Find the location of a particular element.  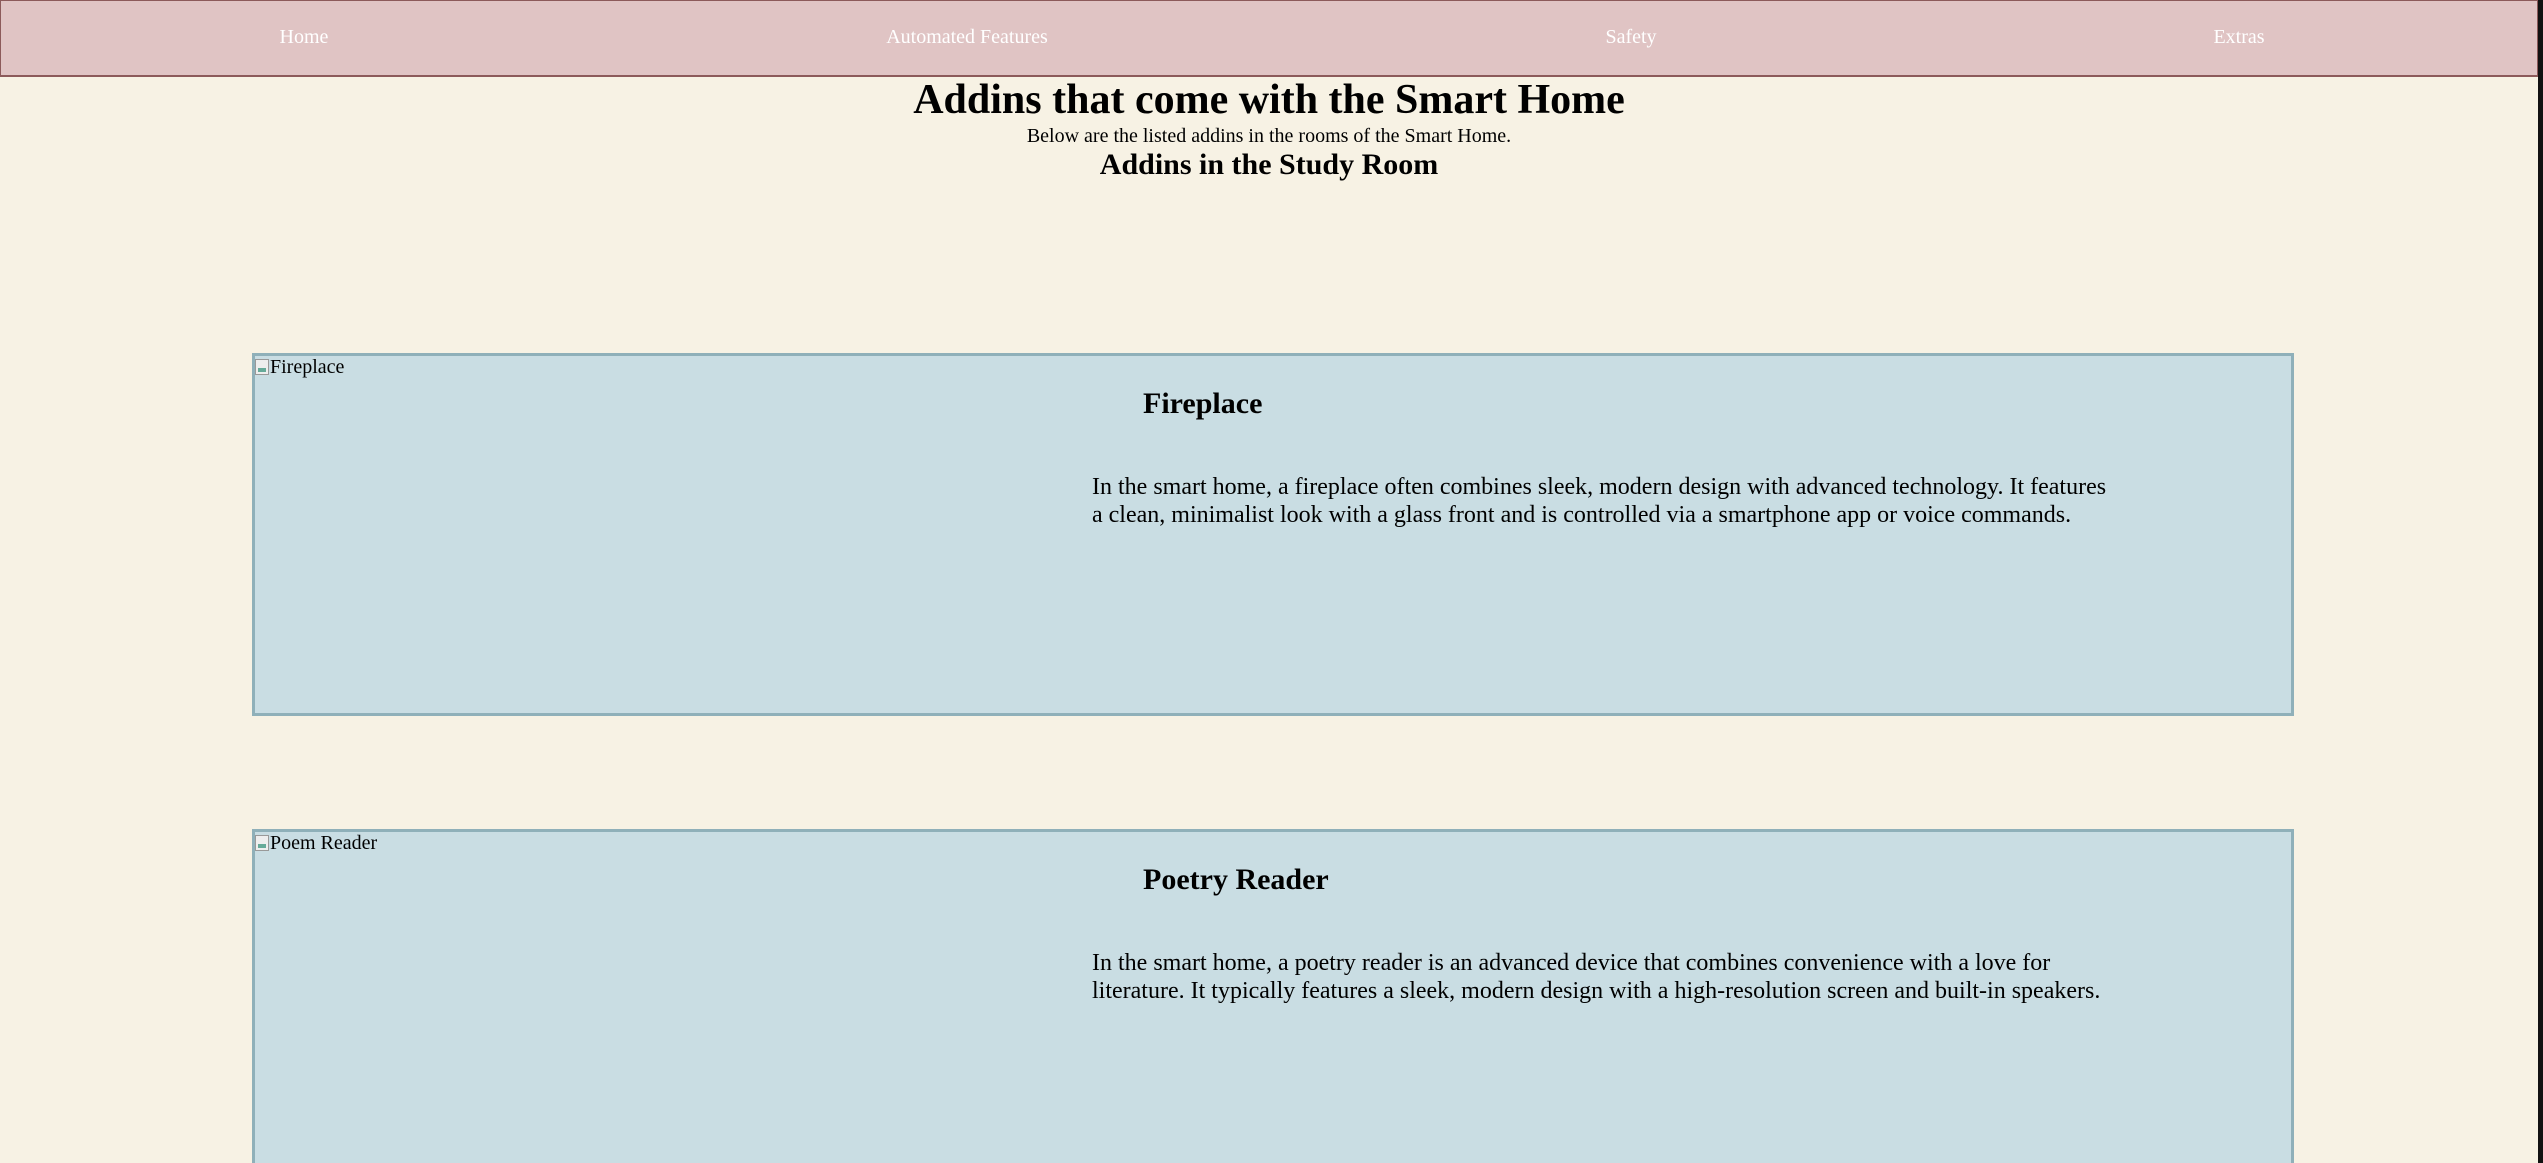

section-title: Addins in the Study Room is located at coordinates (1269, 164).